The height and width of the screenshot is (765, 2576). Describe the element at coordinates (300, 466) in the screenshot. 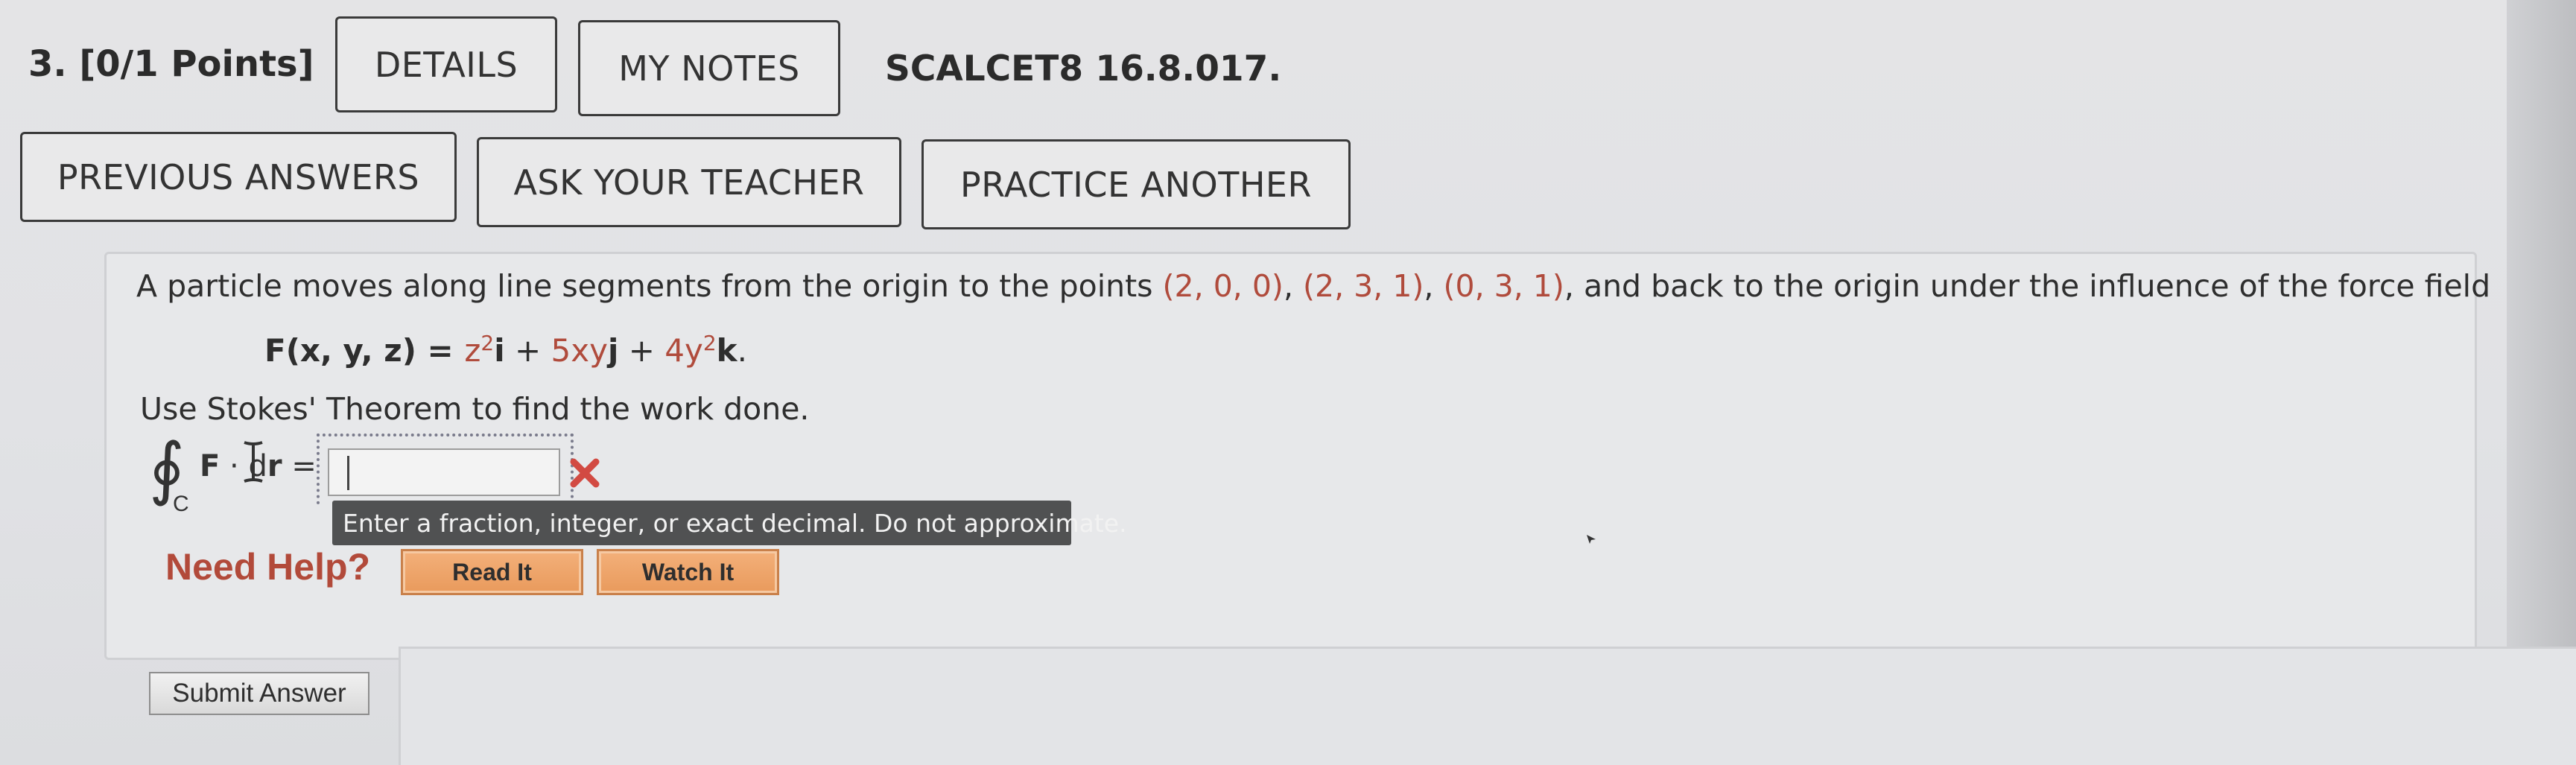

I see `integrand-equals: =` at that location.